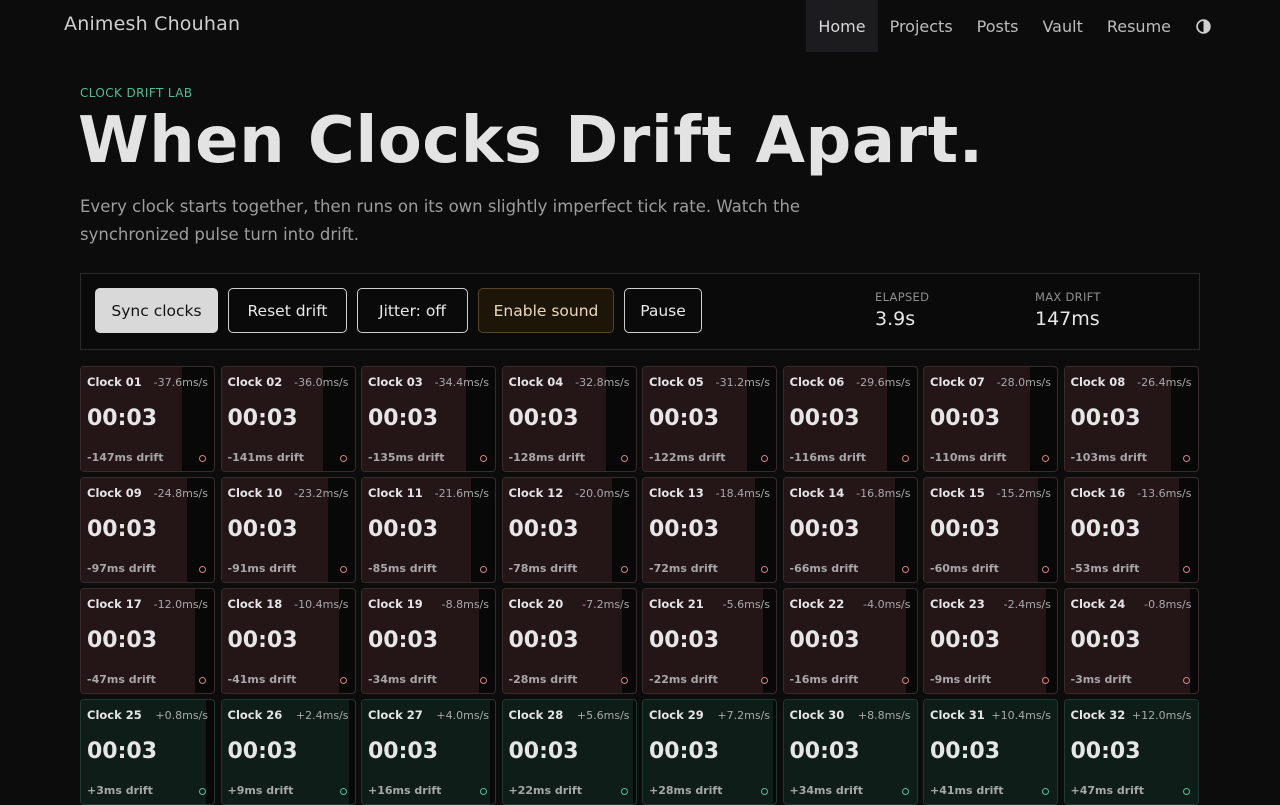 The height and width of the screenshot is (805, 1280). I want to click on clock-card: Clock 04 -32.8ms/s 00:03 -128ms drift, so click(569, 419).